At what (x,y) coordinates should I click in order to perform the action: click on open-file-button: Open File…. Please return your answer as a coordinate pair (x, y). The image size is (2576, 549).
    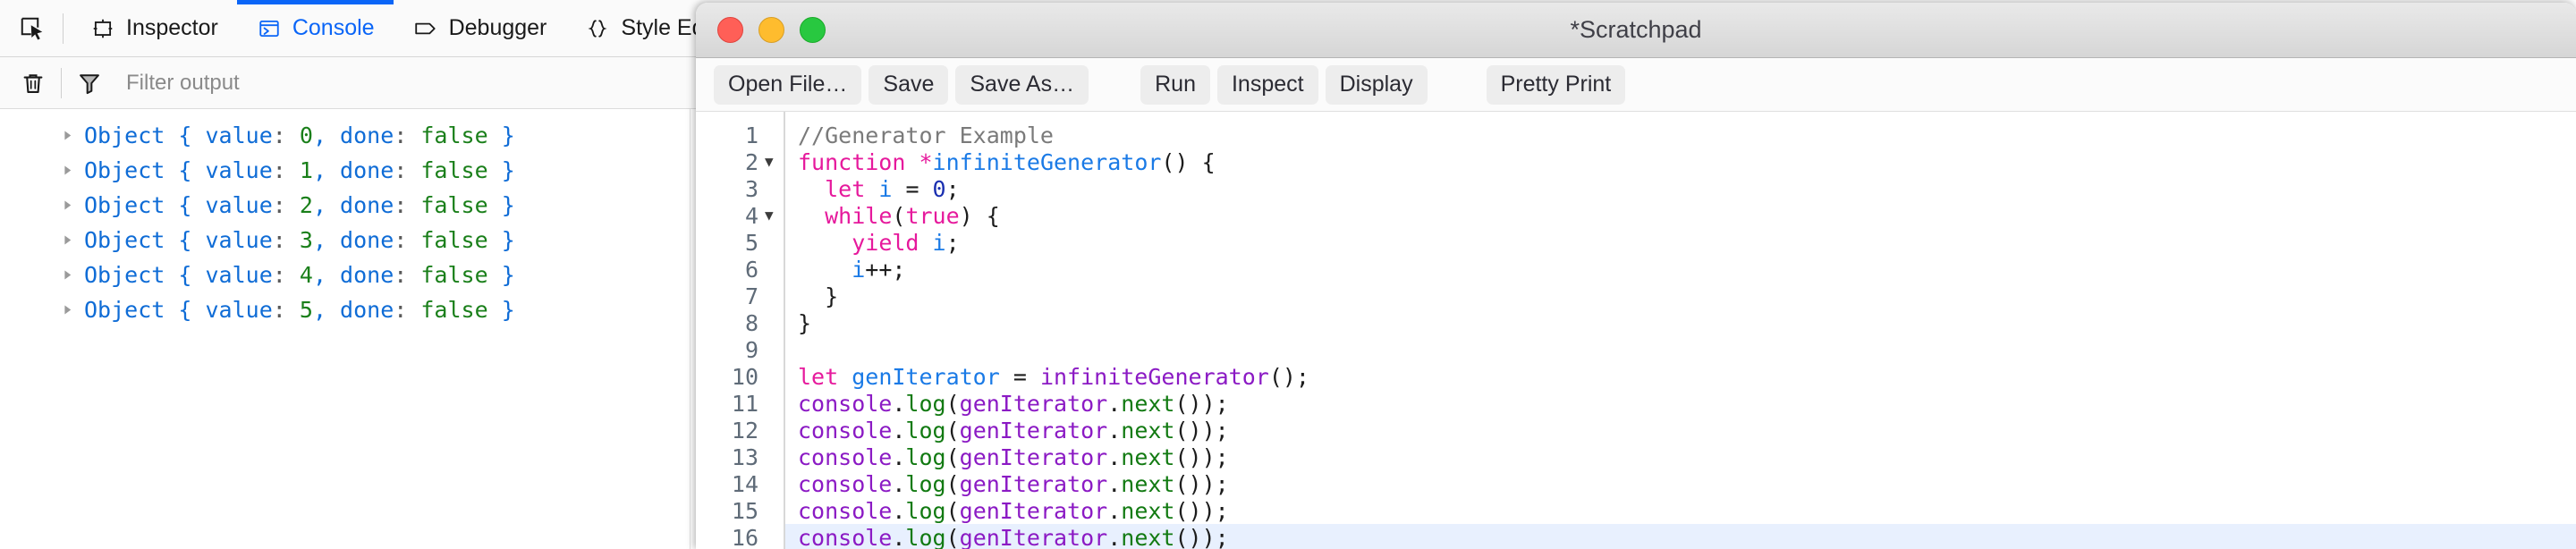
    Looking at the image, I should click on (788, 84).